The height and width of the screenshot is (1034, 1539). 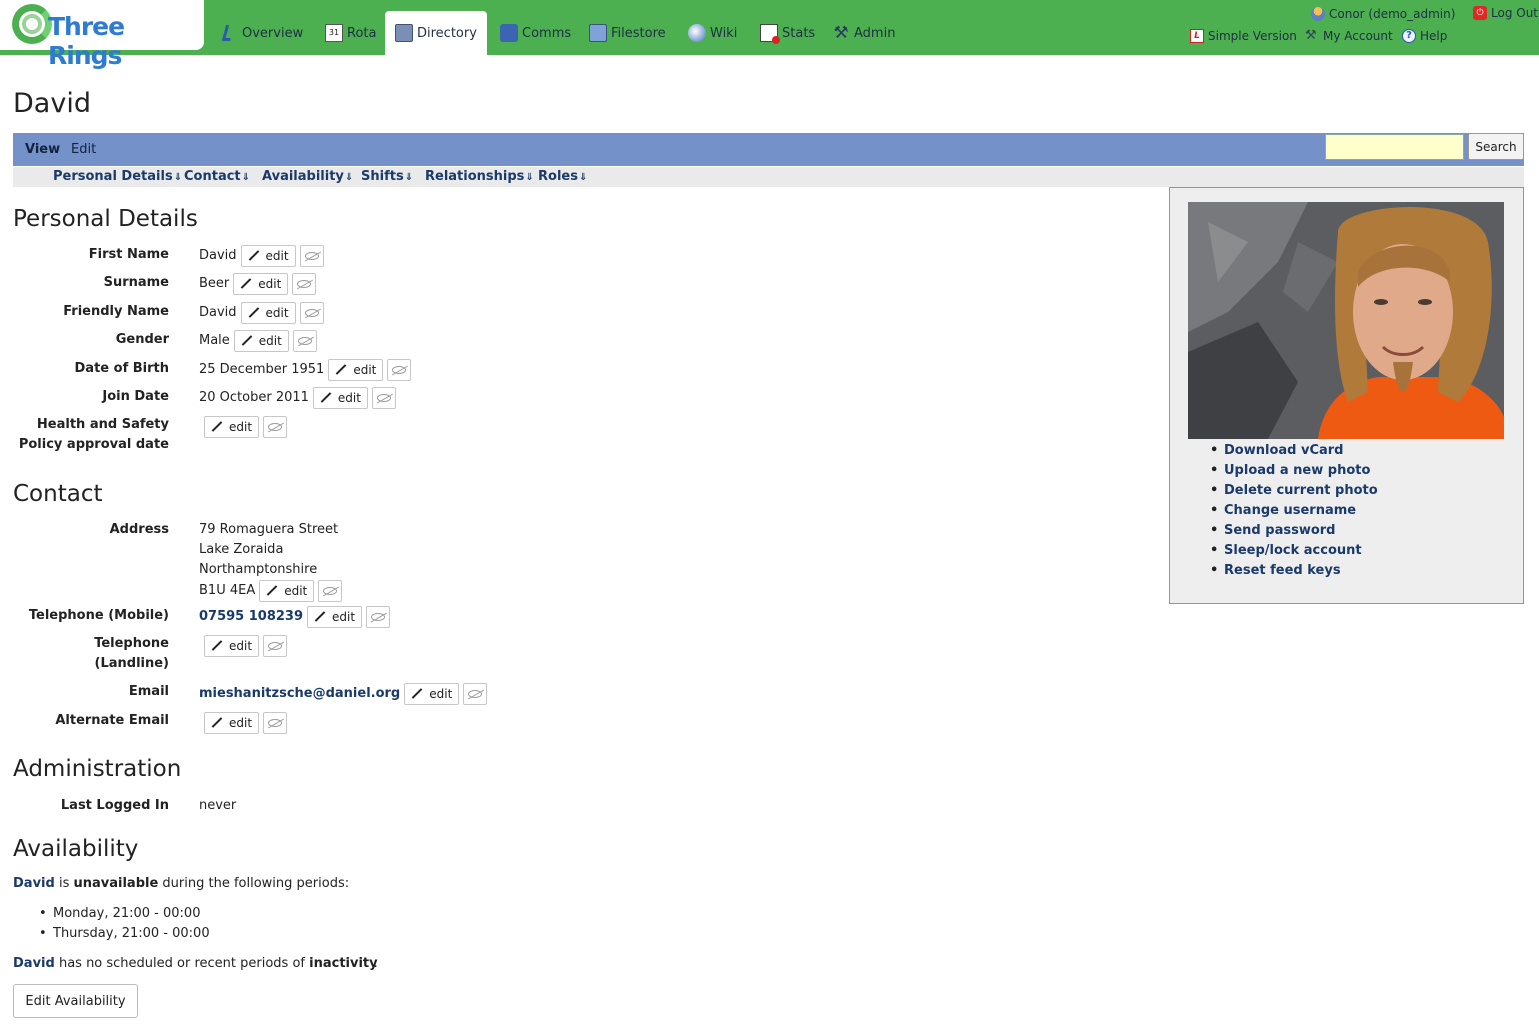 What do you see at coordinates (227, 590) in the screenshot?
I see `address-line: B1U 4EA` at bounding box center [227, 590].